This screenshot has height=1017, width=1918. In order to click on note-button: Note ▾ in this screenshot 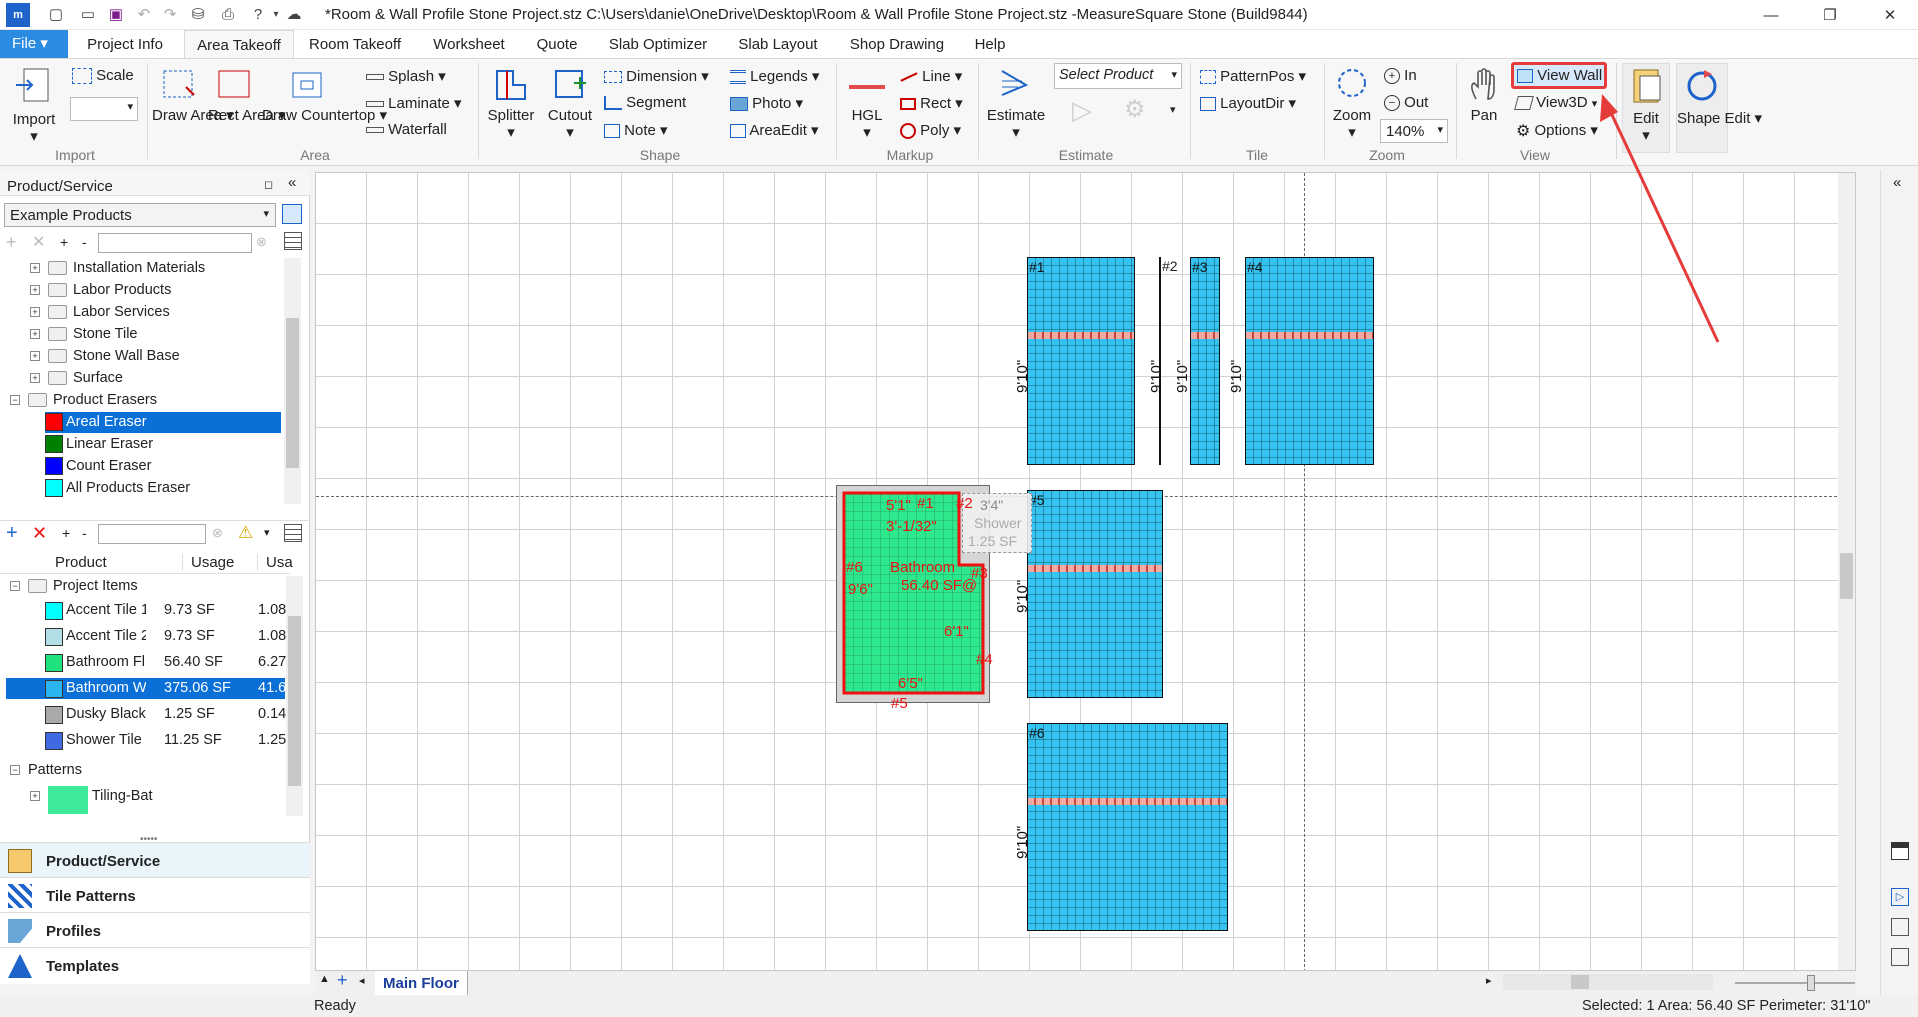, I will do `click(636, 130)`.